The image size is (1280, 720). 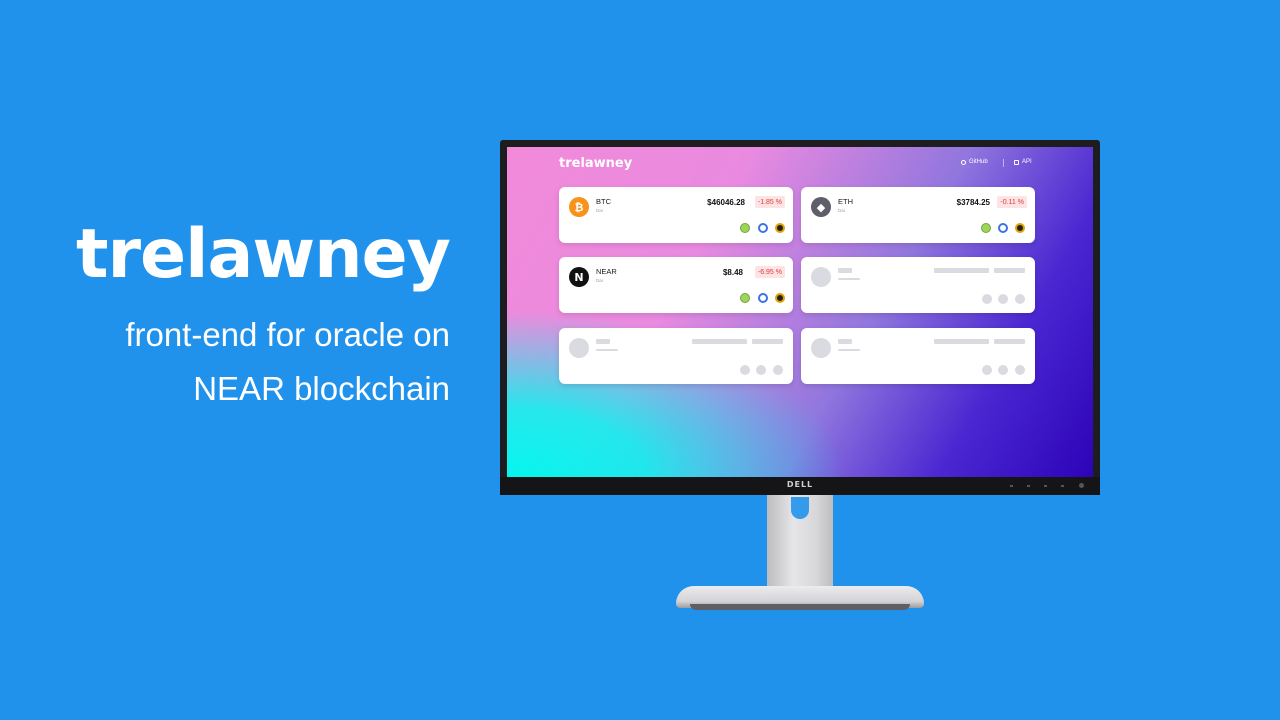 I want to click on ethereum-icon: ◆, so click(x=821, y=207).